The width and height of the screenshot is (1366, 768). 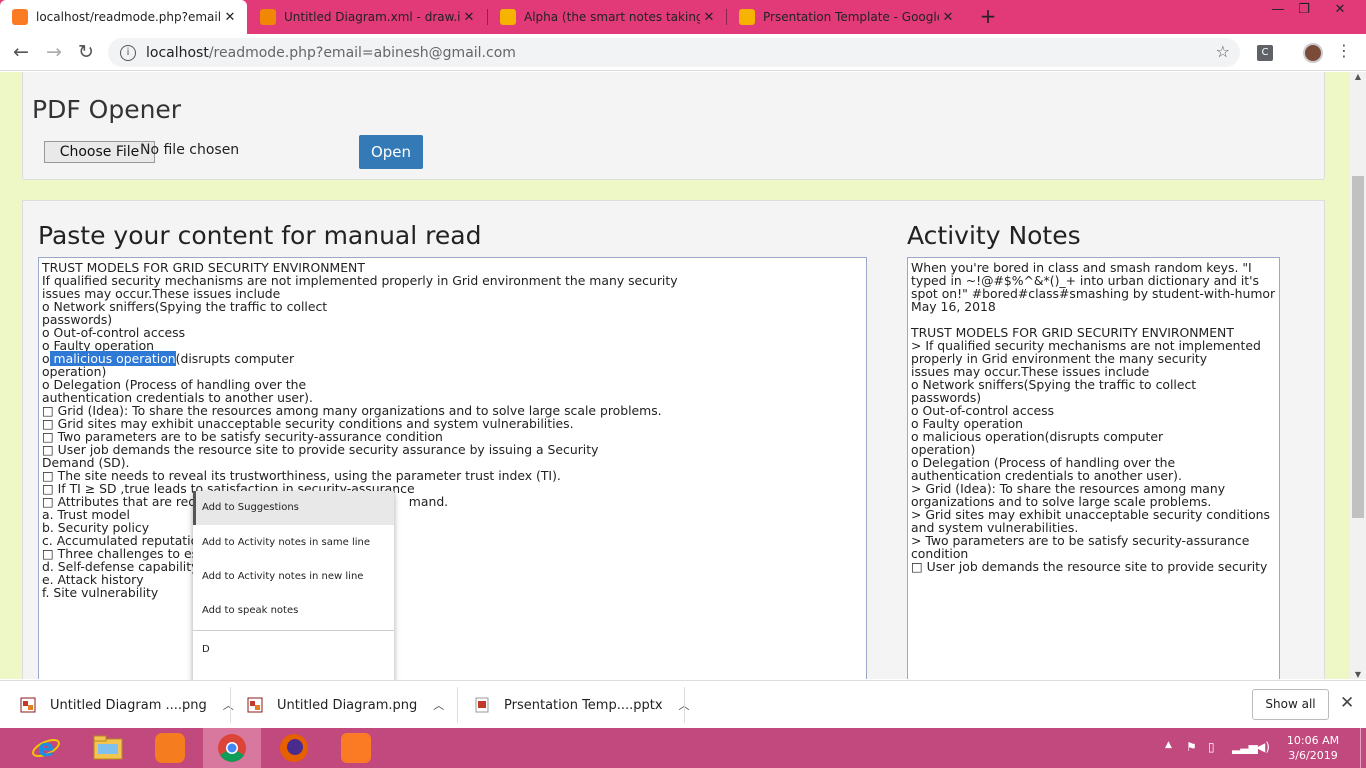 What do you see at coordinates (245, 501) in the screenshot?
I see `text-line: □ Attributes that are requ mand.` at bounding box center [245, 501].